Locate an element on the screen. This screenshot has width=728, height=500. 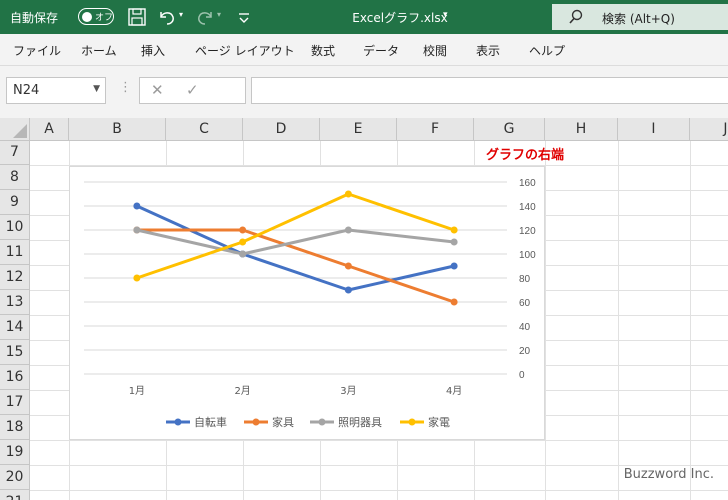
legend-label: 家具 is located at coordinates (283, 422).